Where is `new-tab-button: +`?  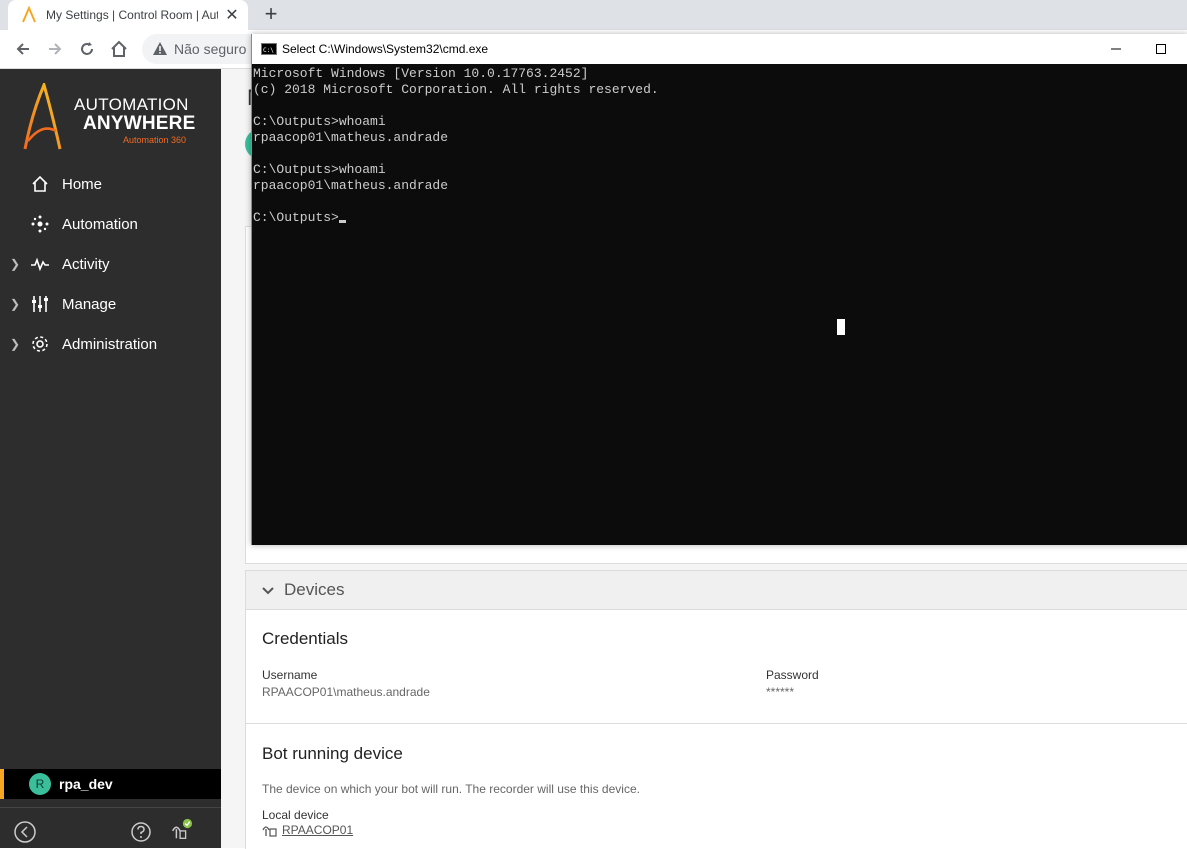 new-tab-button: + is located at coordinates (271, 14).